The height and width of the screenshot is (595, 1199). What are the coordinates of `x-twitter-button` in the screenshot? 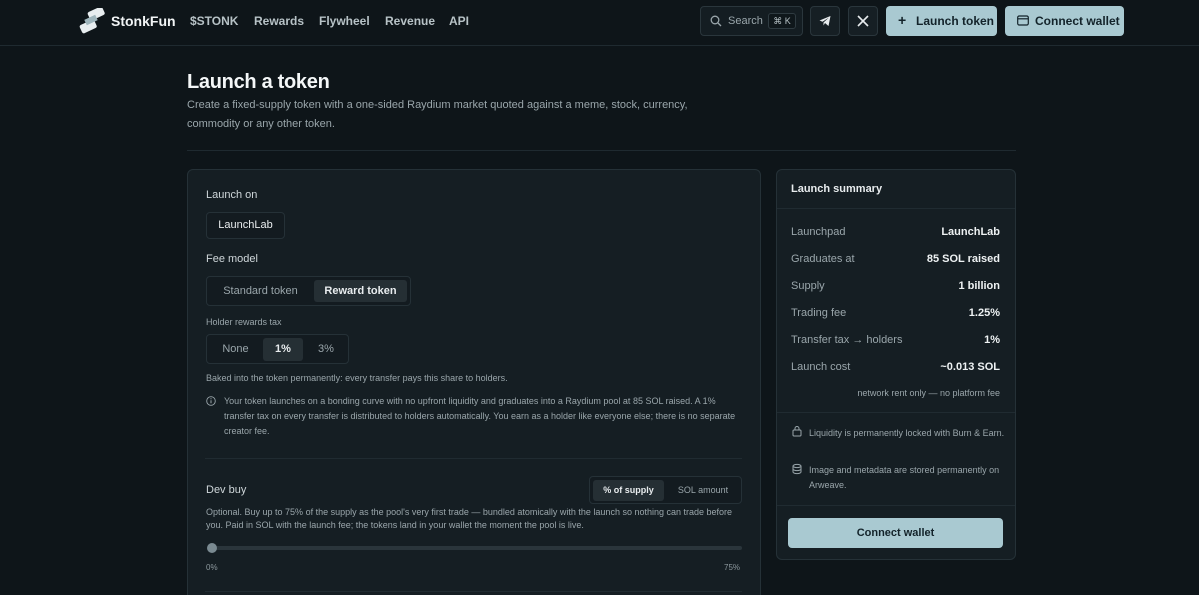 It's located at (863, 21).